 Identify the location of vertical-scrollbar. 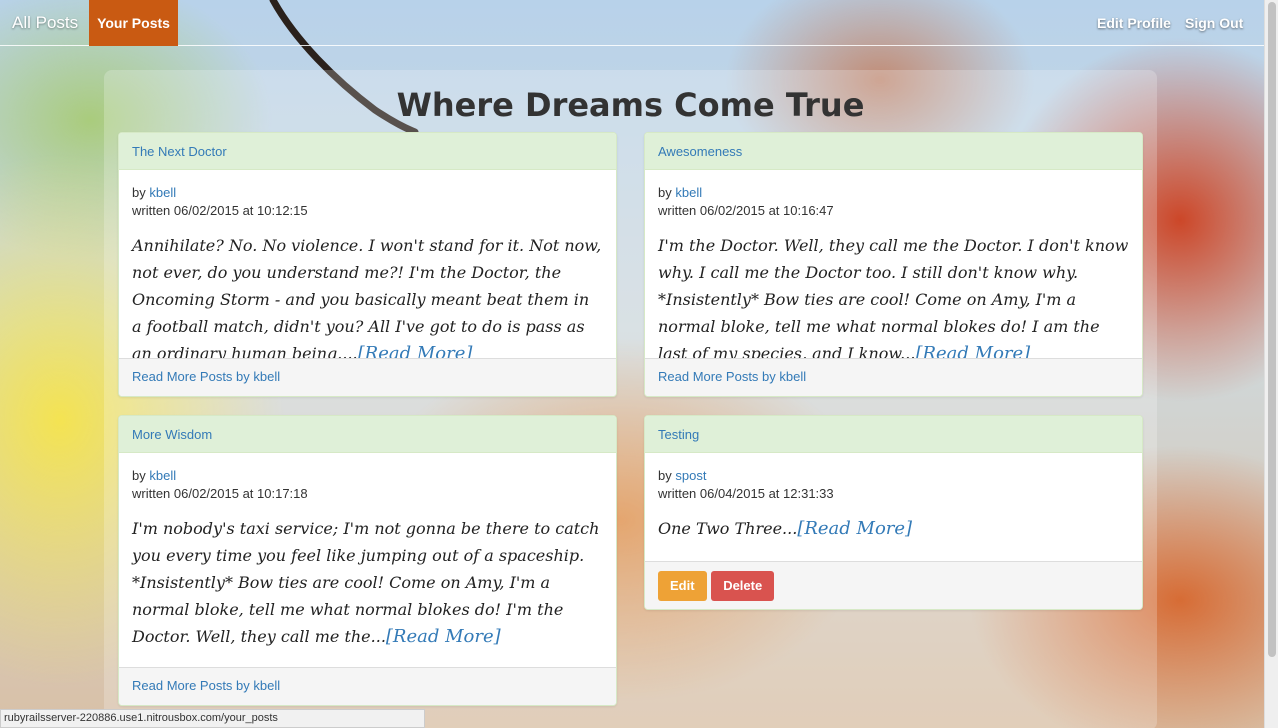
(1271, 364).